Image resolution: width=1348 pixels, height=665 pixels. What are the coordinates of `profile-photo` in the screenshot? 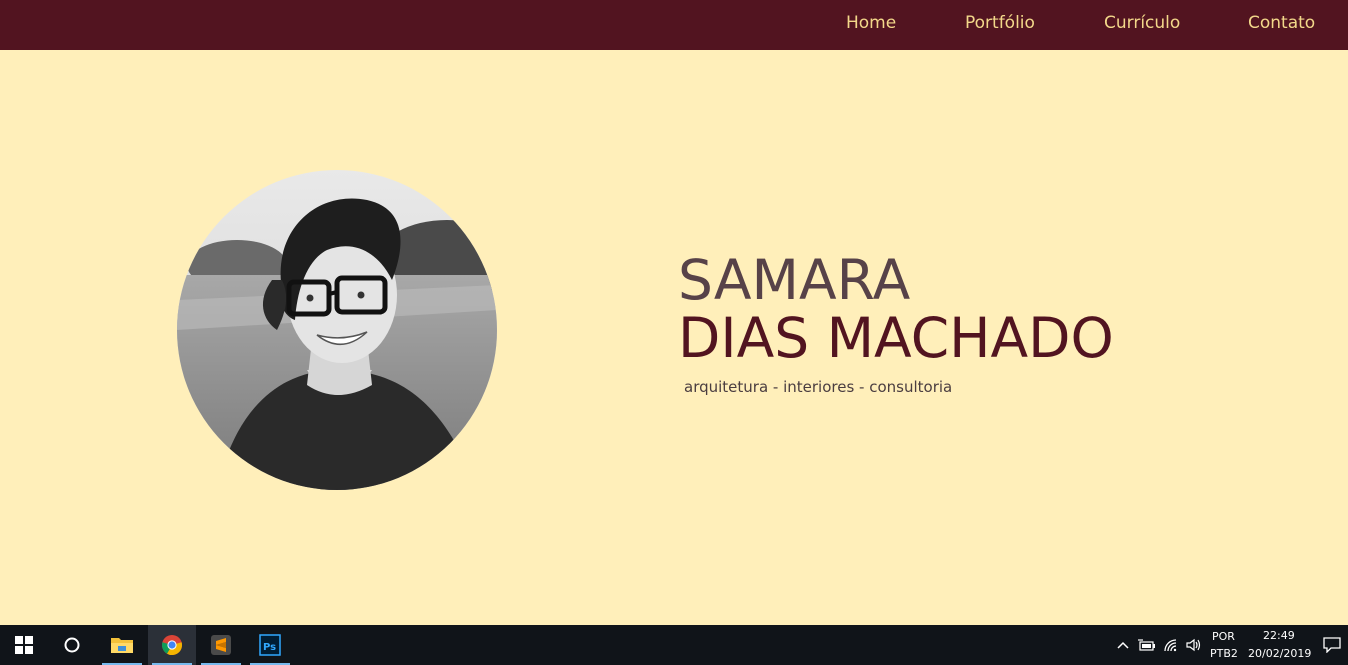 It's located at (337, 330).